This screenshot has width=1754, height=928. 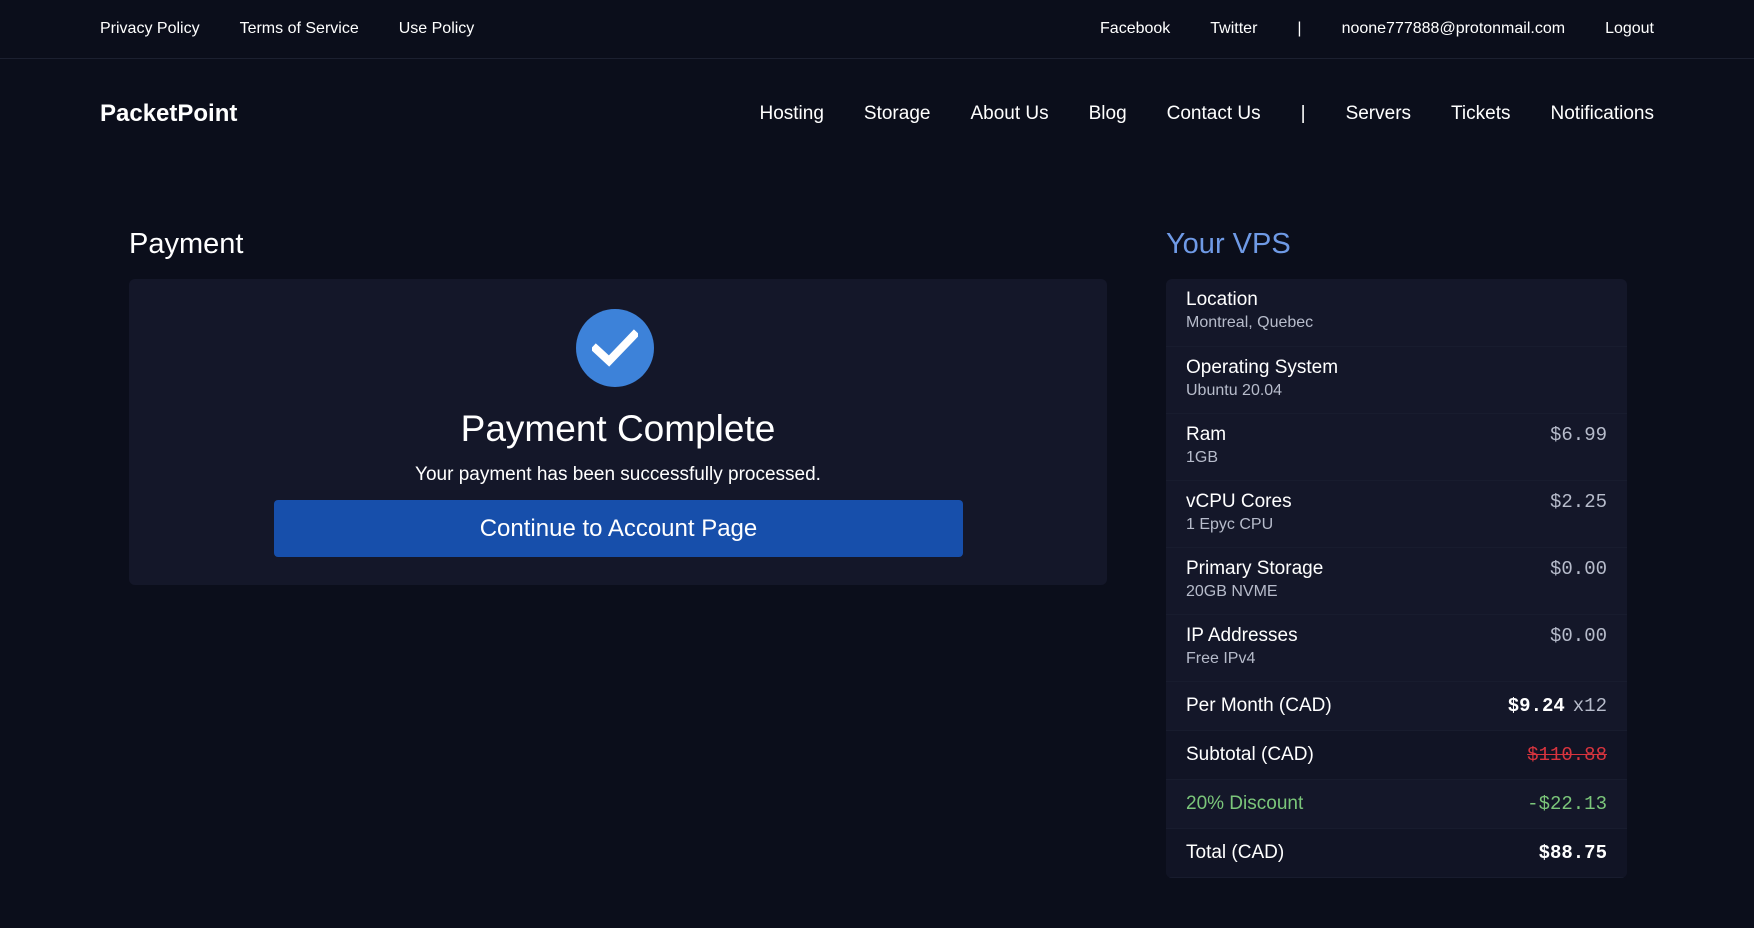 What do you see at coordinates (186, 244) in the screenshot?
I see `payment-heading: Payment` at bounding box center [186, 244].